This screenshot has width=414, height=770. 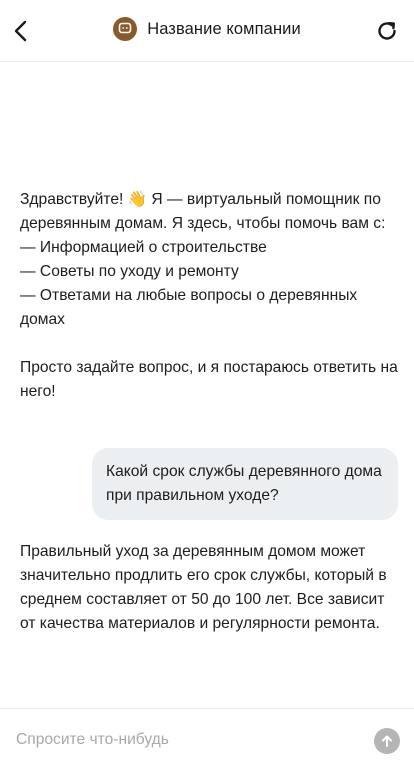 What do you see at coordinates (186, 740) in the screenshot?
I see `message-input` at bounding box center [186, 740].